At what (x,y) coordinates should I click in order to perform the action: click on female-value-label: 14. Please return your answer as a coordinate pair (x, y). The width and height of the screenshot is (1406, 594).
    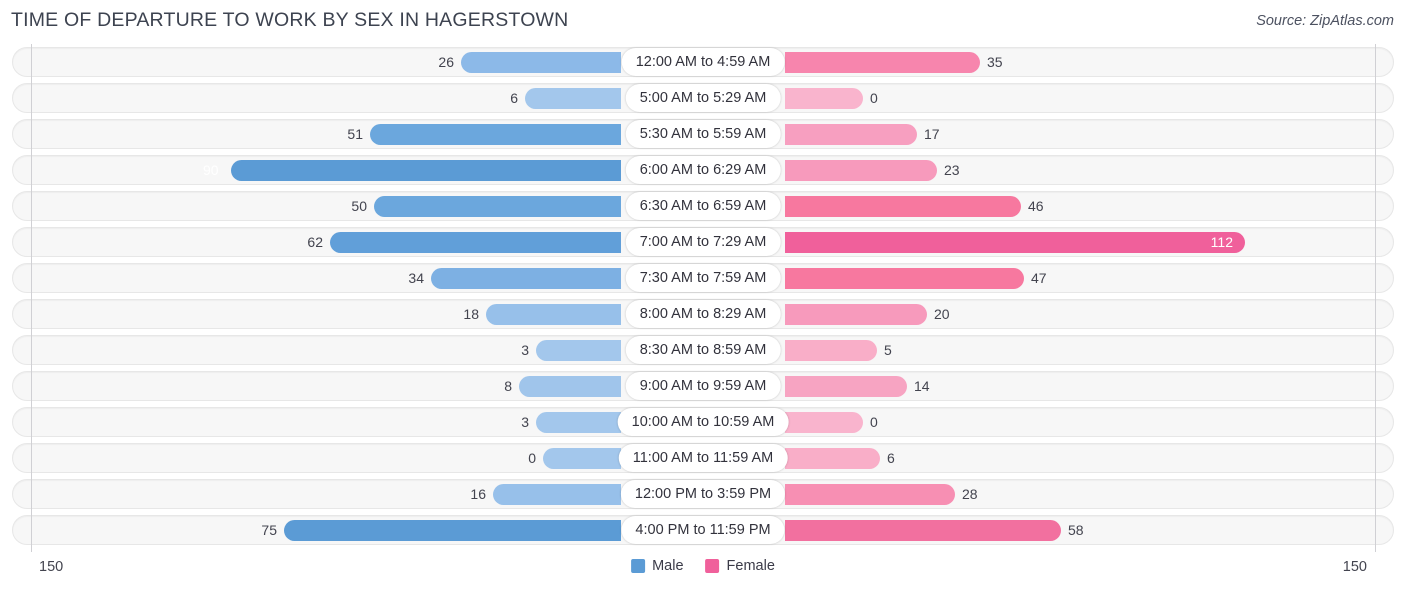
    Looking at the image, I should click on (922, 386).